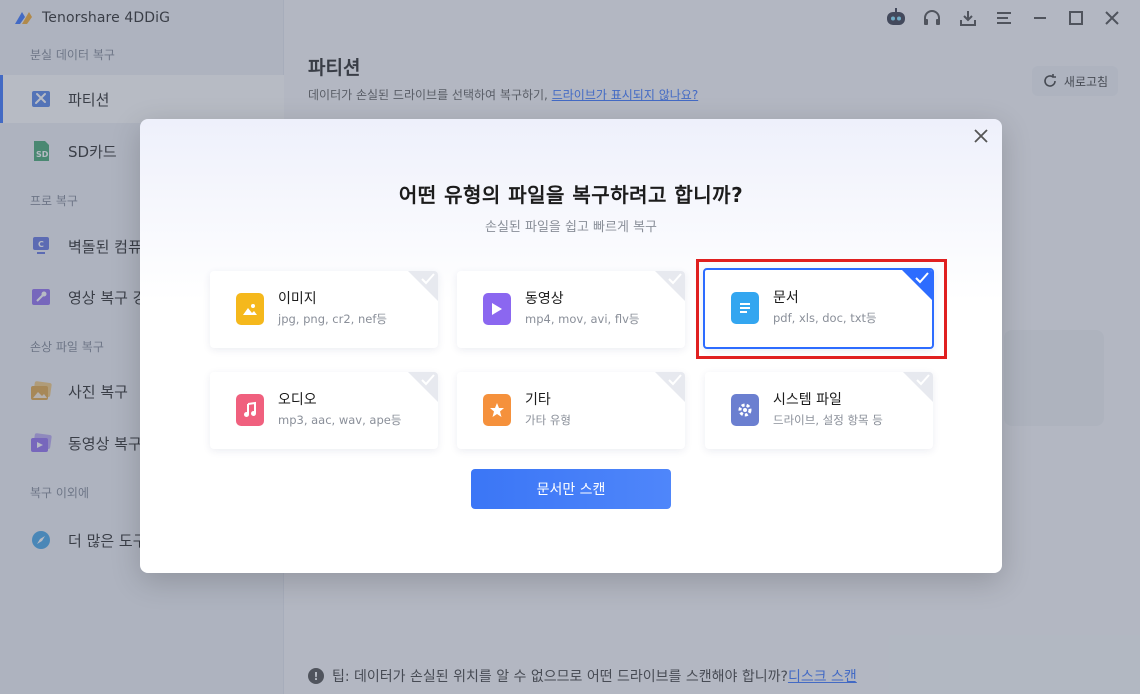 Image resolution: width=1140 pixels, height=694 pixels. What do you see at coordinates (571, 309) in the screenshot?
I see `file-type-card-video: 동영상 mp4, mov, avi, flv등` at bounding box center [571, 309].